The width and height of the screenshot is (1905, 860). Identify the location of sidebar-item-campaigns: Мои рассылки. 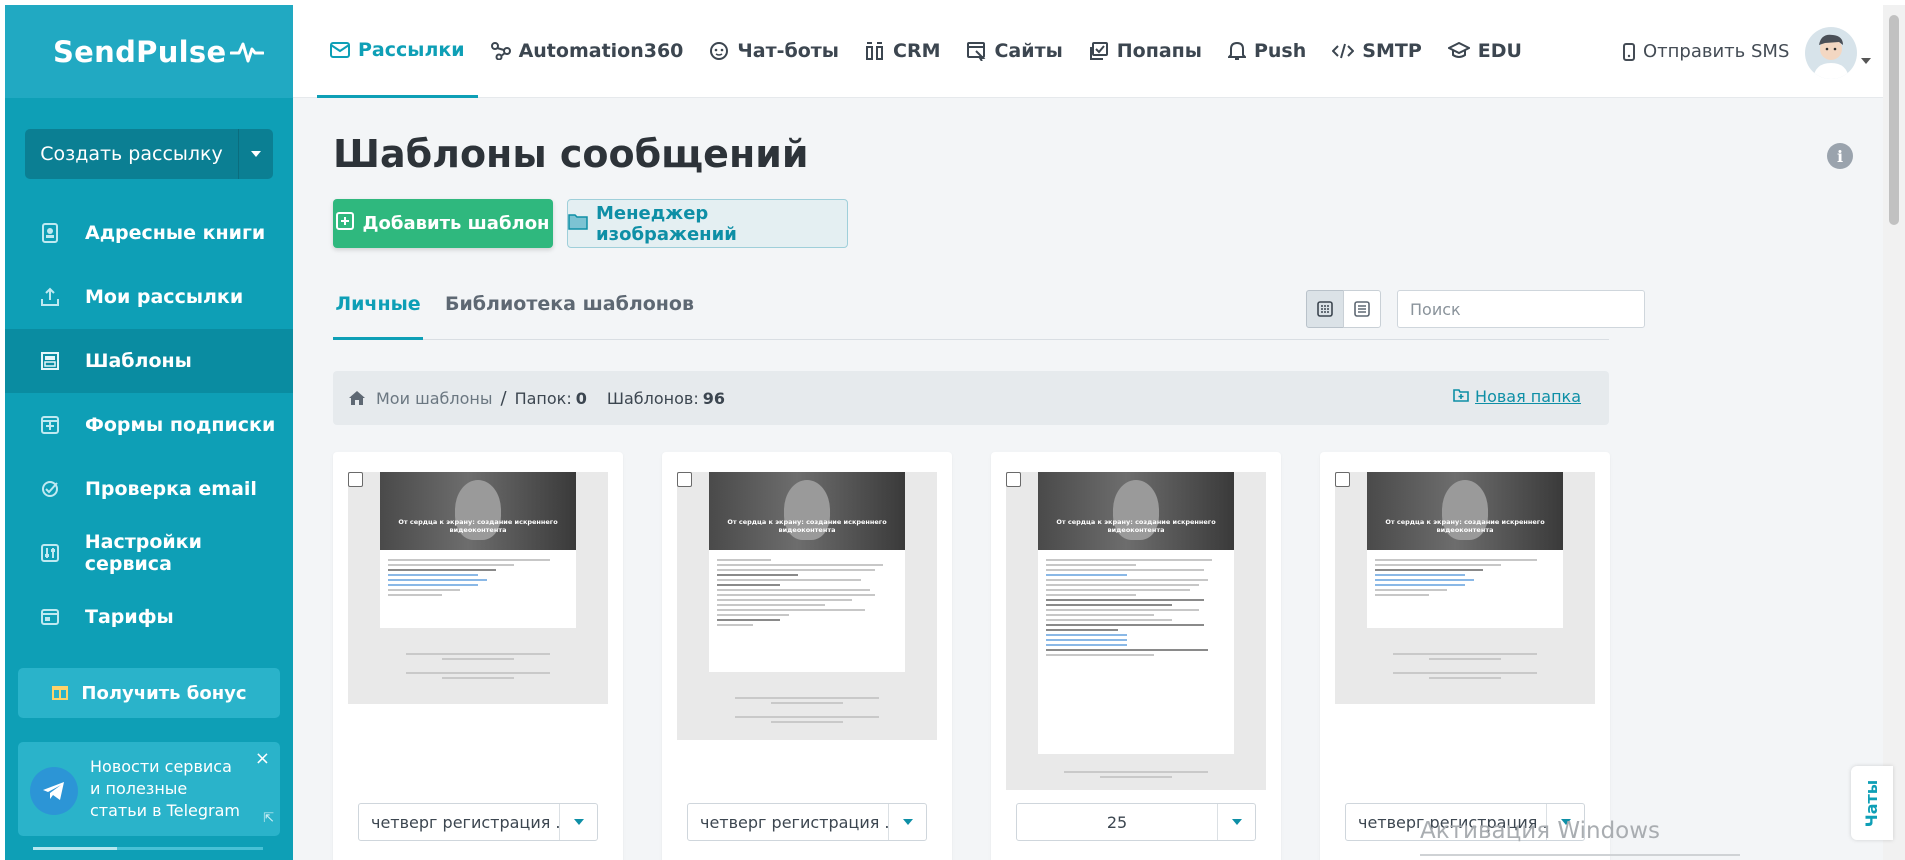
(149, 297).